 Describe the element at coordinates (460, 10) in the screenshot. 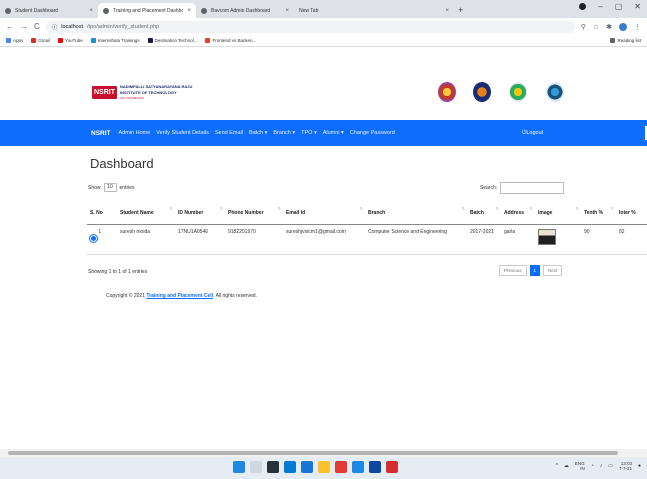

I see `new-tab-button: +` at that location.